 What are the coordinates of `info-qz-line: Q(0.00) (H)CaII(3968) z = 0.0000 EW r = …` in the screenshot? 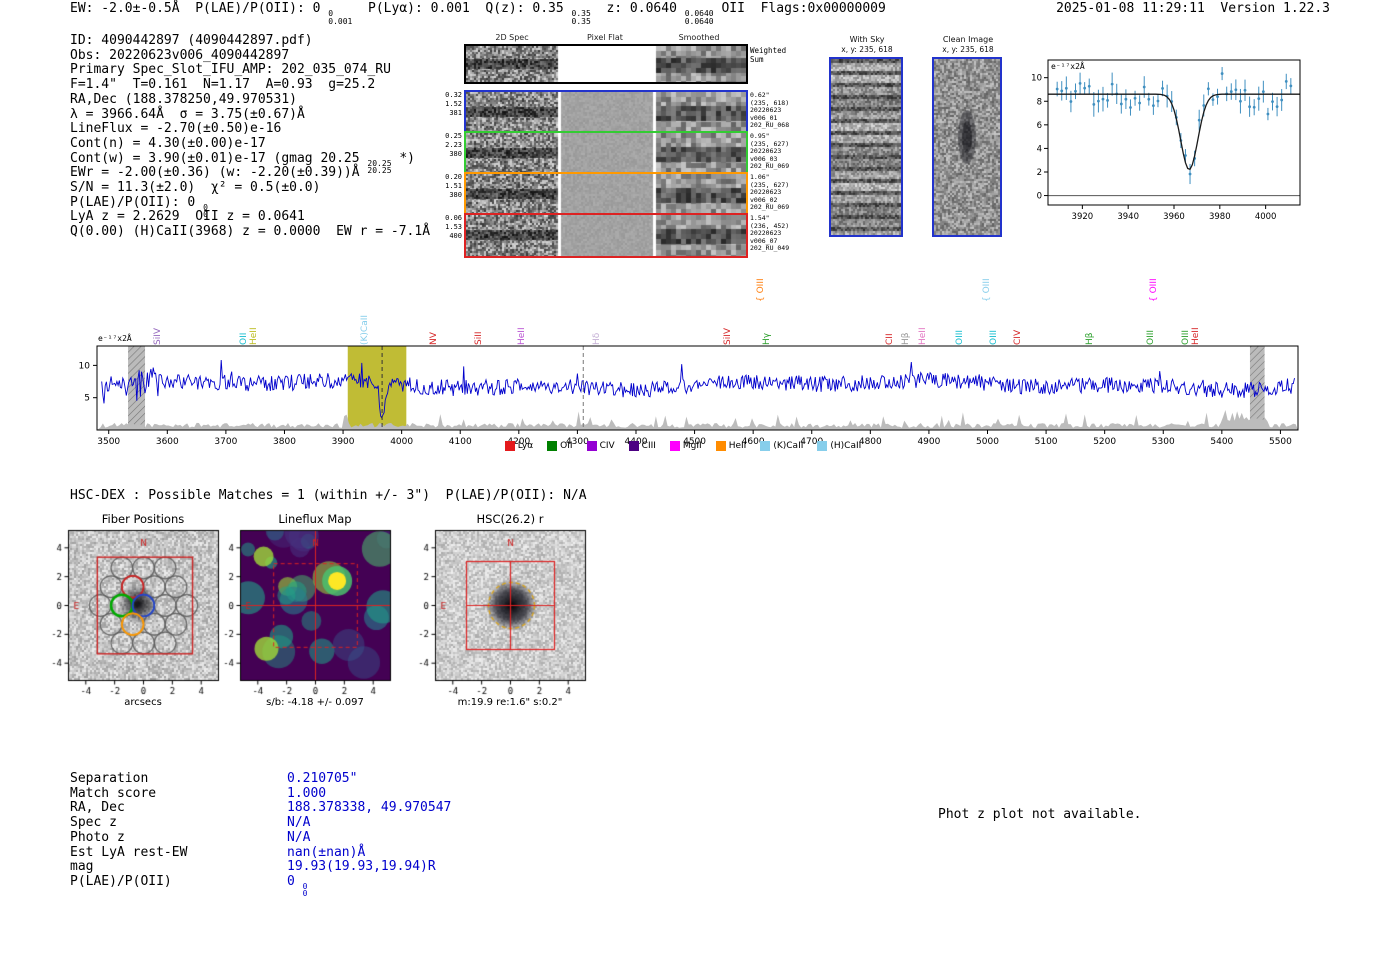 It's located at (250, 232).